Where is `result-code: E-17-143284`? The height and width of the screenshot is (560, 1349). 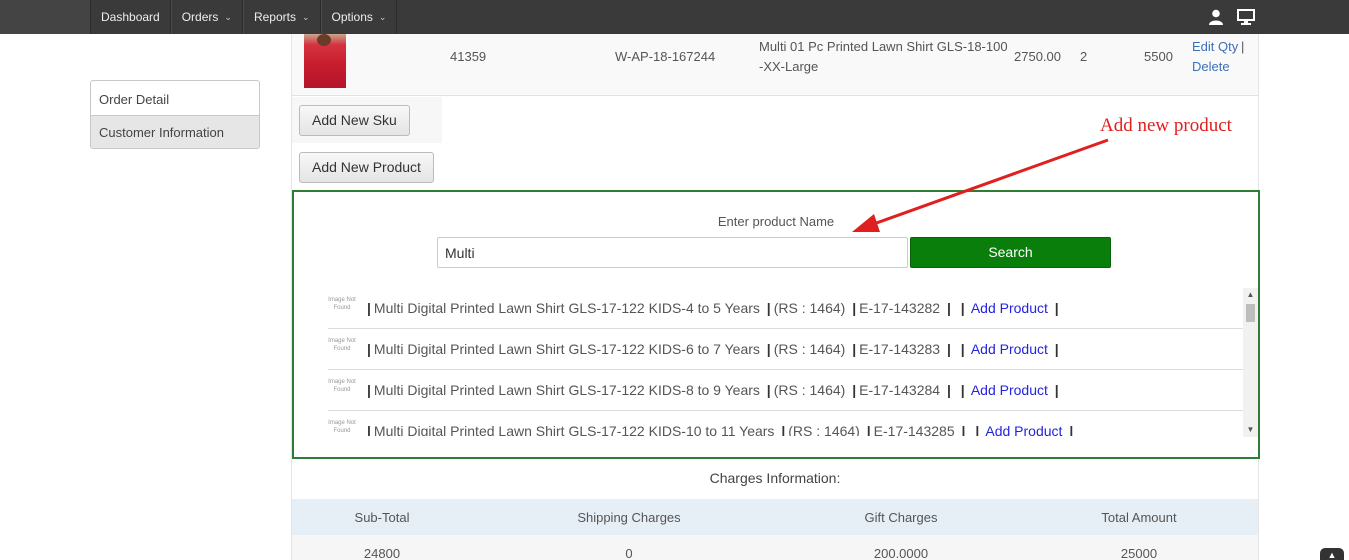
result-code: E-17-143284 is located at coordinates (900, 390).